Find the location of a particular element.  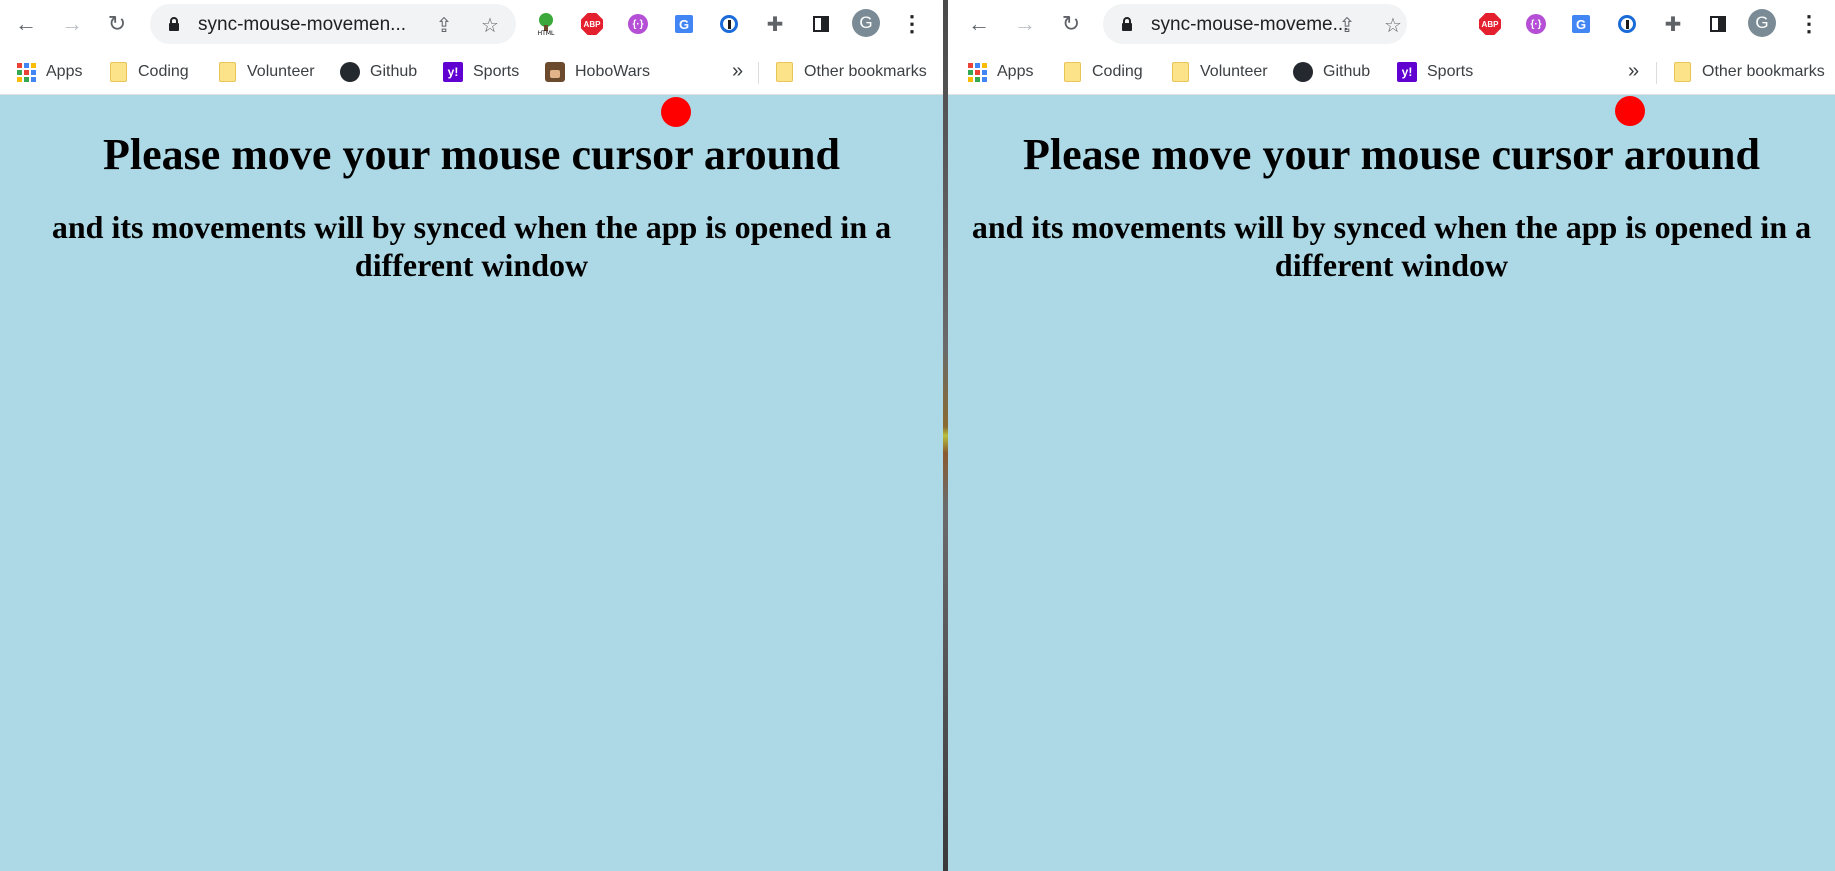

address-bar: sync-mouse-moveme... ⇪ ☆ is located at coordinates (1255, 24).